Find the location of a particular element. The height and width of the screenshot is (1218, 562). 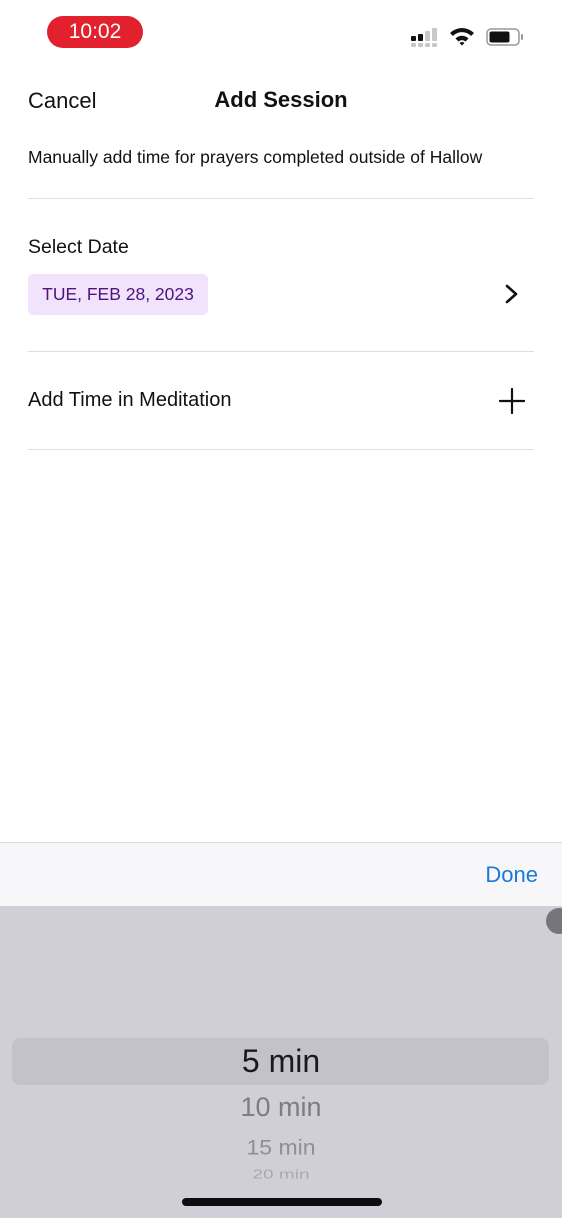

picker-option: 10 min is located at coordinates (281, 1107).